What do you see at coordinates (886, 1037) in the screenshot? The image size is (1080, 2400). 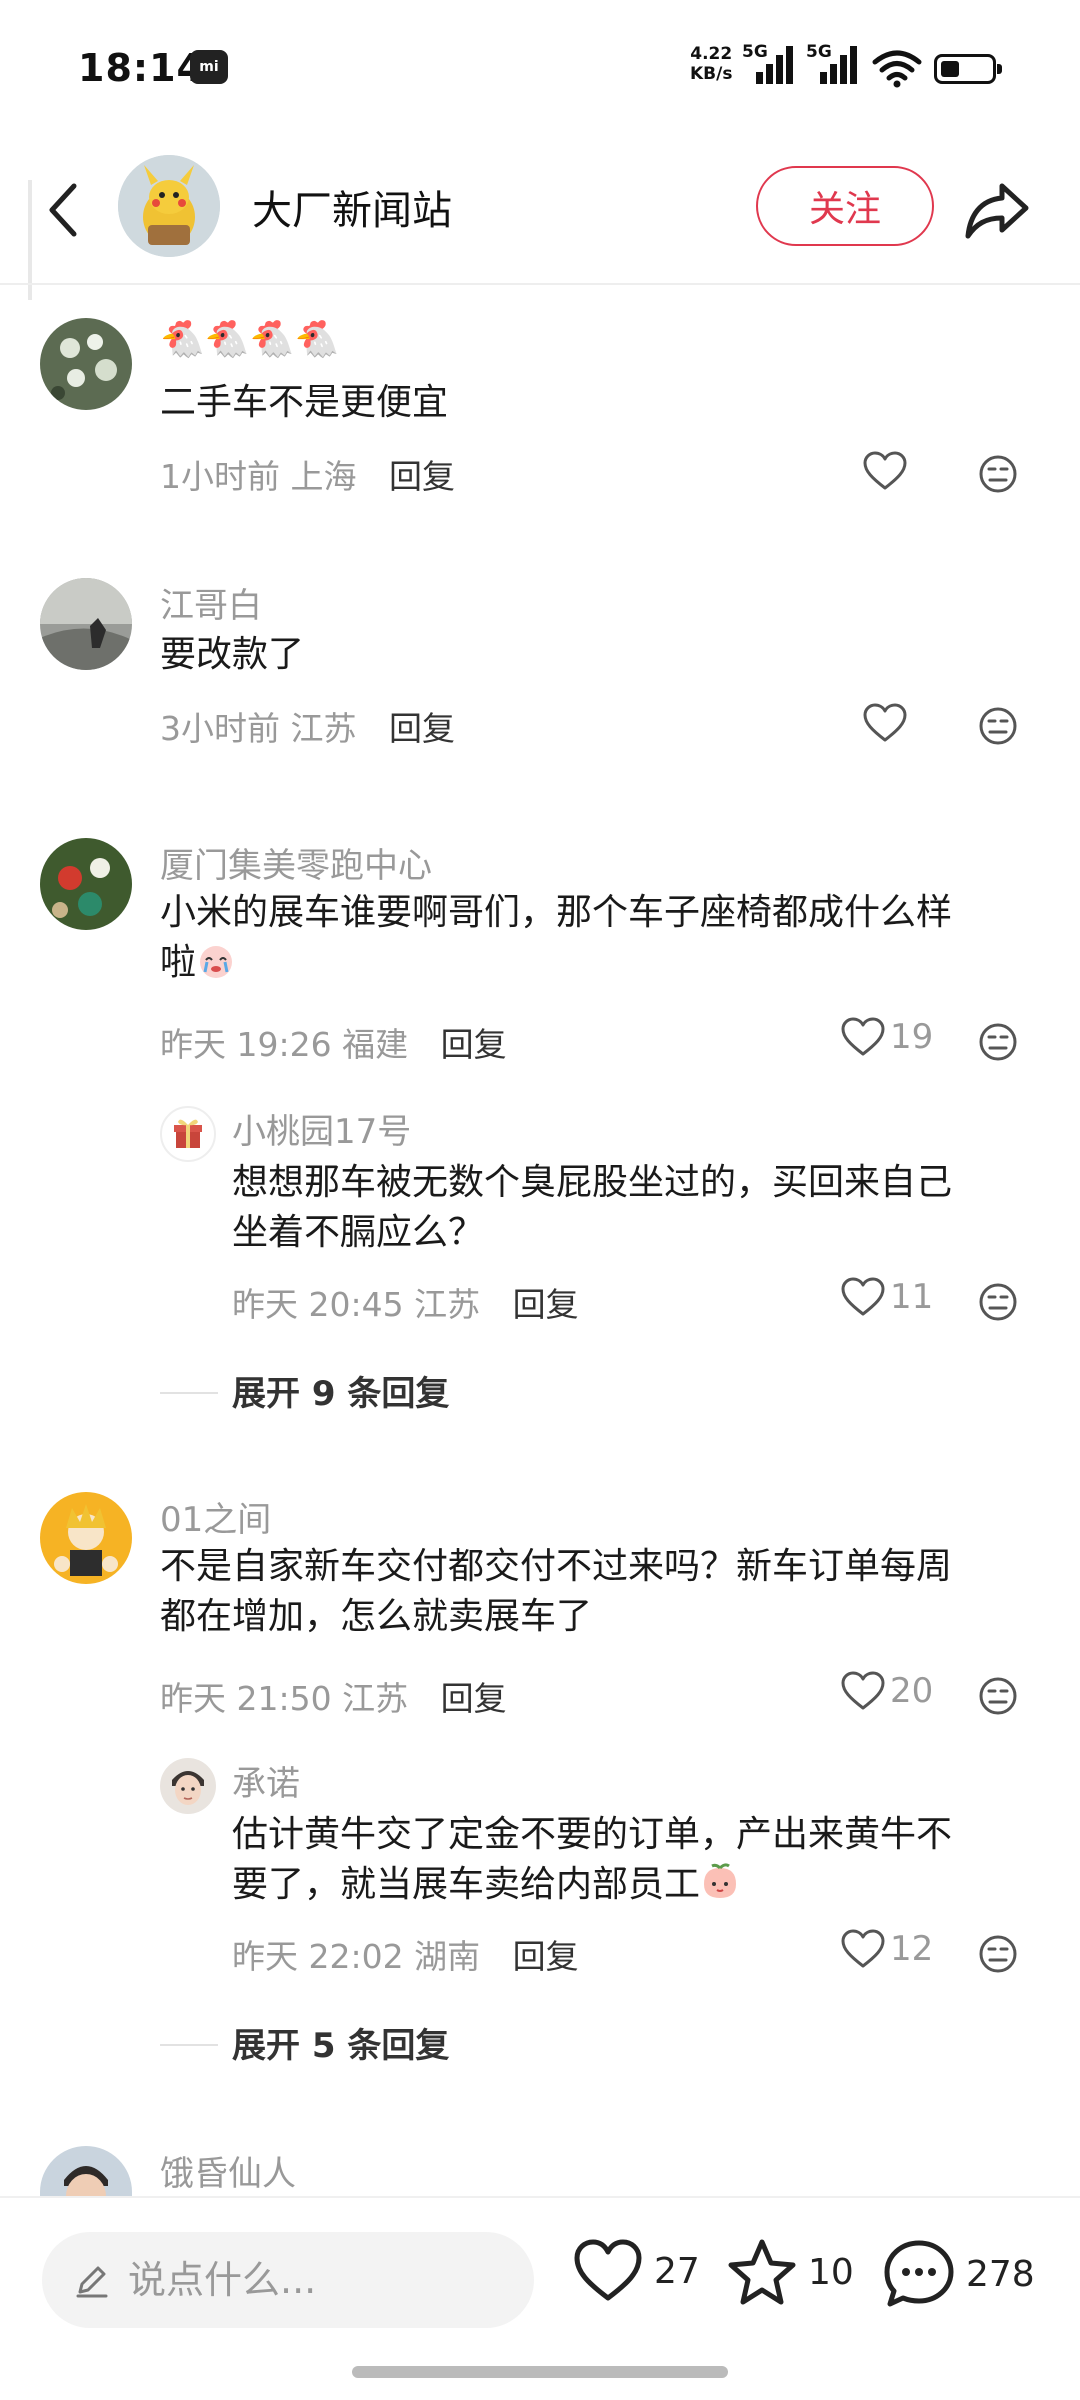 I see `like-button: 19` at bounding box center [886, 1037].